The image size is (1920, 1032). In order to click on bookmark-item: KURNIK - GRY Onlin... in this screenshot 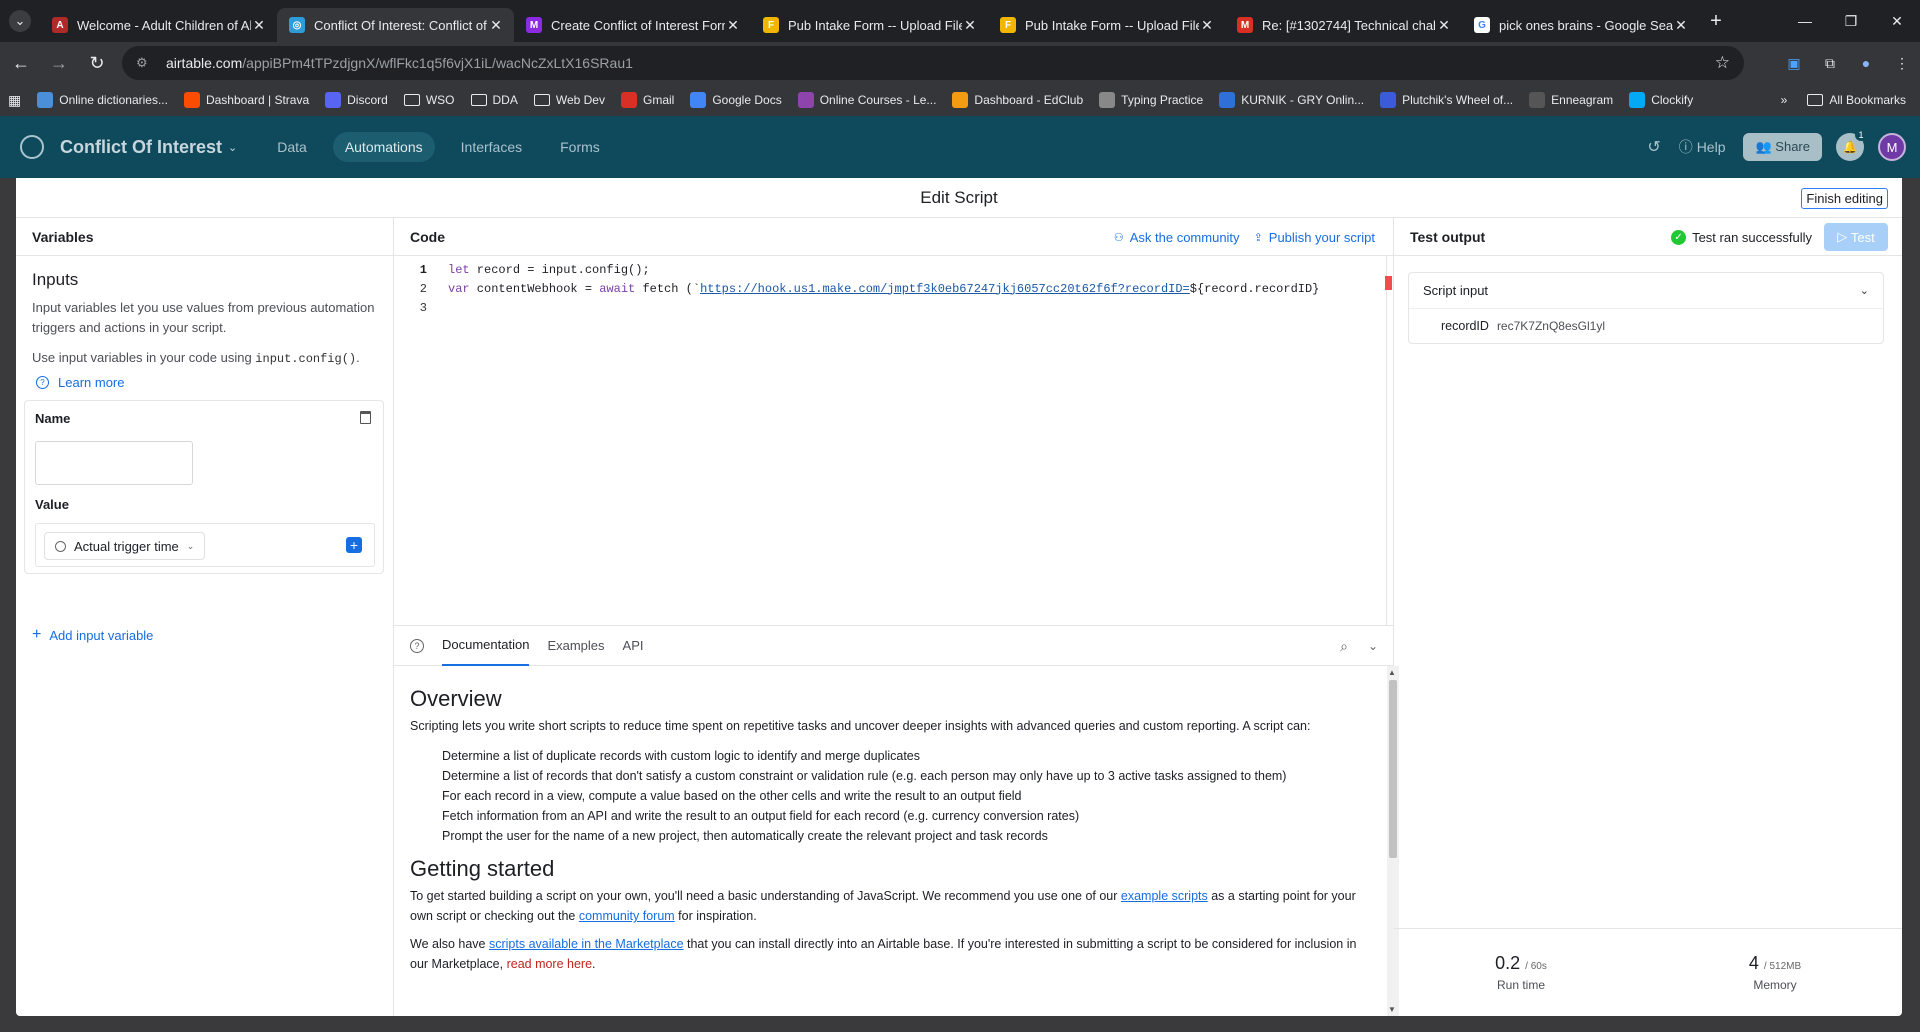, I will do `click(1291, 100)`.